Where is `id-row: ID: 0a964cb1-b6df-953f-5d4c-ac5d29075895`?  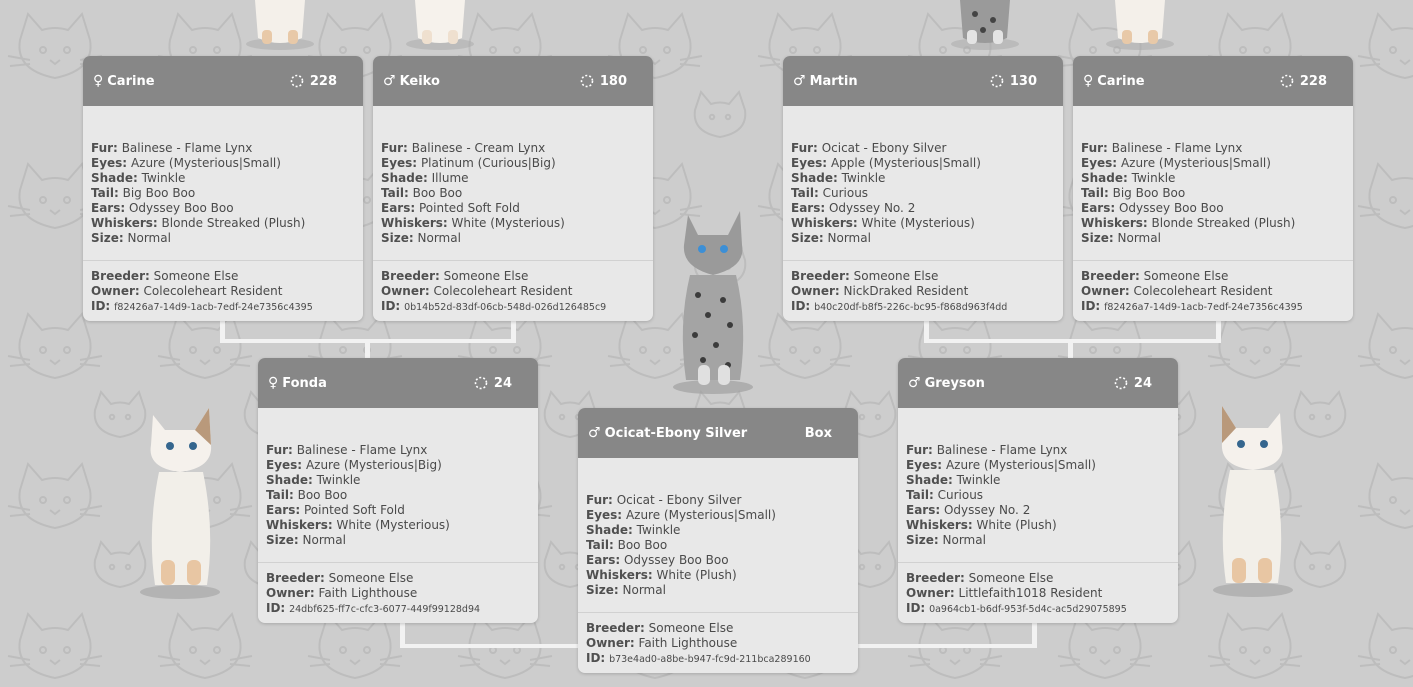
id-row: ID: 0a964cb1-b6df-953f-5d4c-ac5d29075895 is located at coordinates (1016, 608).